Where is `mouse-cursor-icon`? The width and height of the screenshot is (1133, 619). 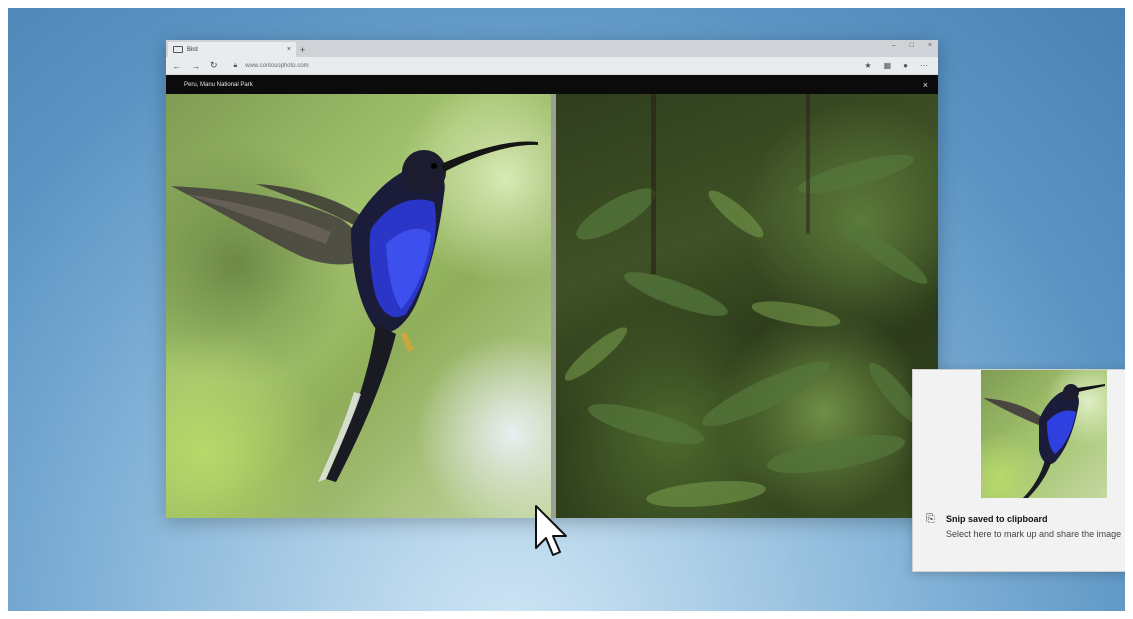
mouse-cursor-icon is located at coordinates (551, 530).